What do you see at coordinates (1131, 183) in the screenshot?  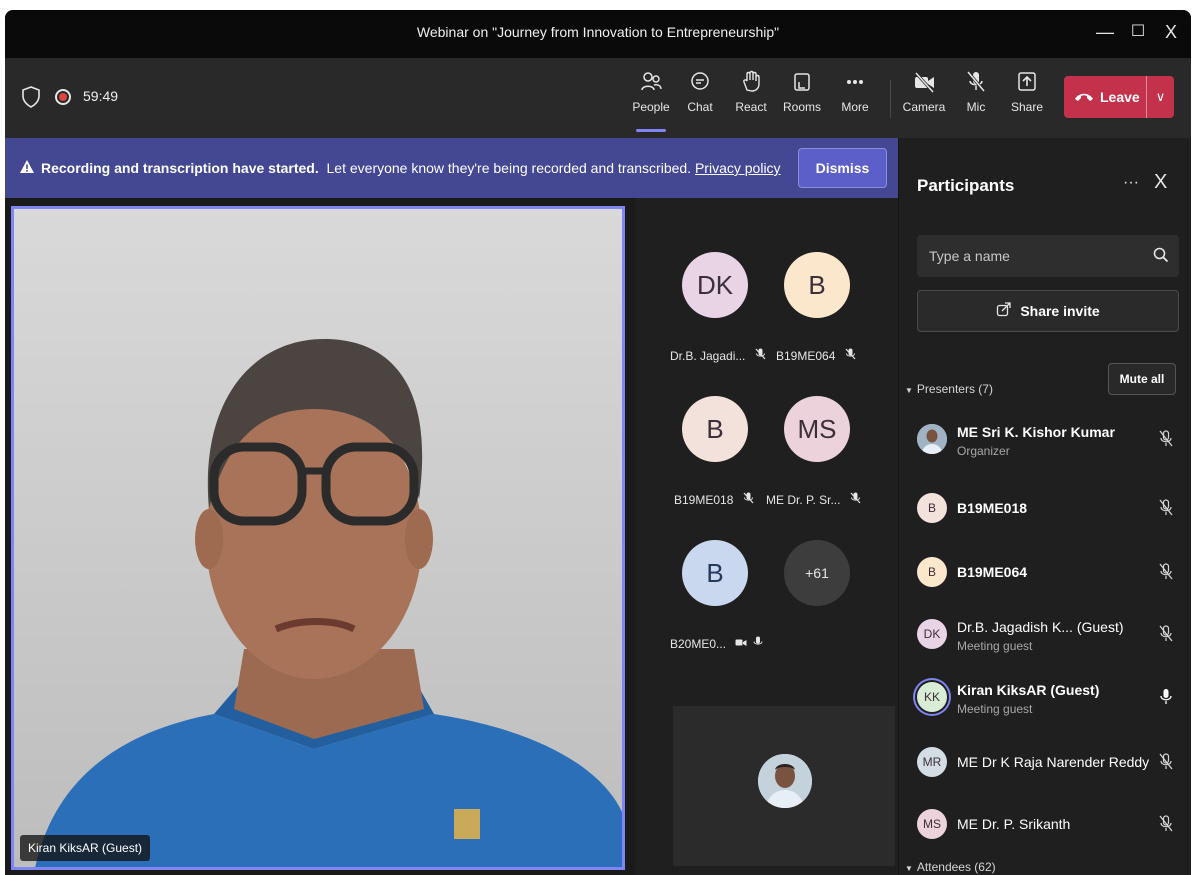 I see `panel-more-button: ···` at bounding box center [1131, 183].